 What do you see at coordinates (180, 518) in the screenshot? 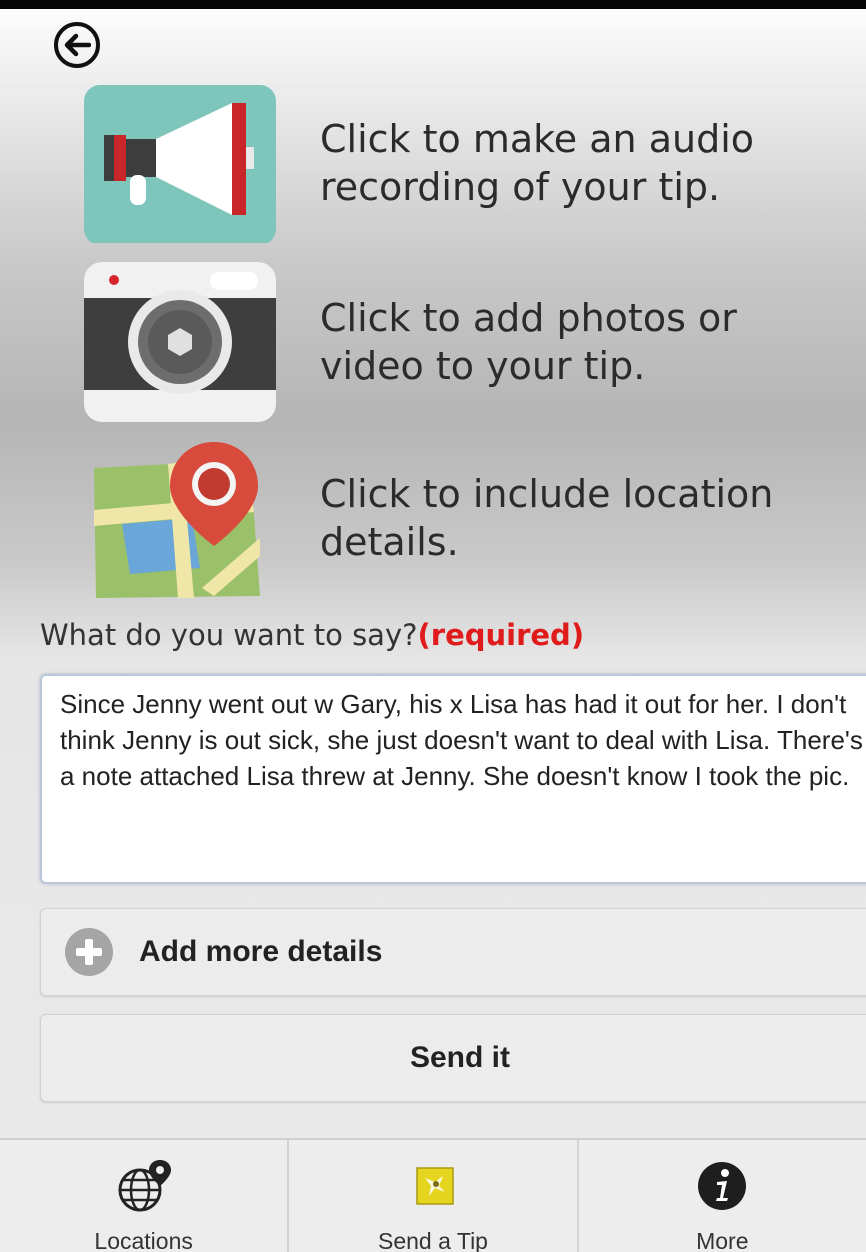
I see `map-pin-icon` at bounding box center [180, 518].